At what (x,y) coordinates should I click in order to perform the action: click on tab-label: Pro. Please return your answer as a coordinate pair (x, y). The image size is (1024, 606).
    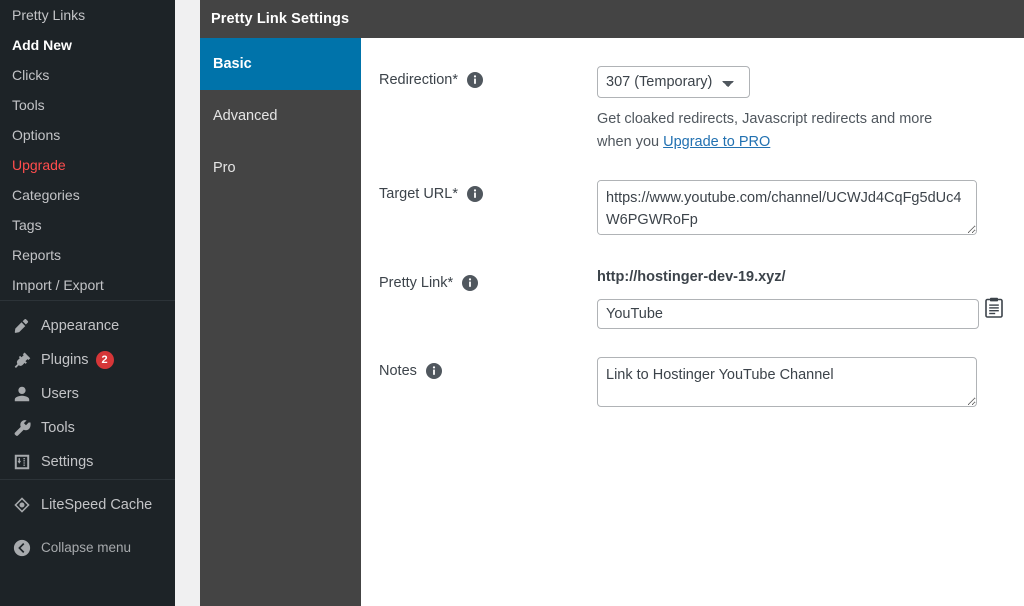
    Looking at the image, I should click on (224, 168).